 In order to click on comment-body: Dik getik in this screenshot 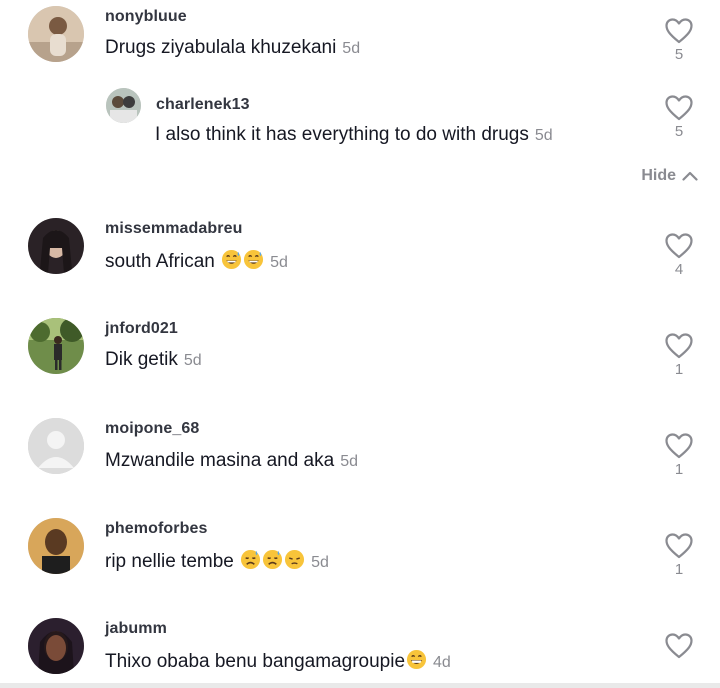, I will do `click(141, 359)`.